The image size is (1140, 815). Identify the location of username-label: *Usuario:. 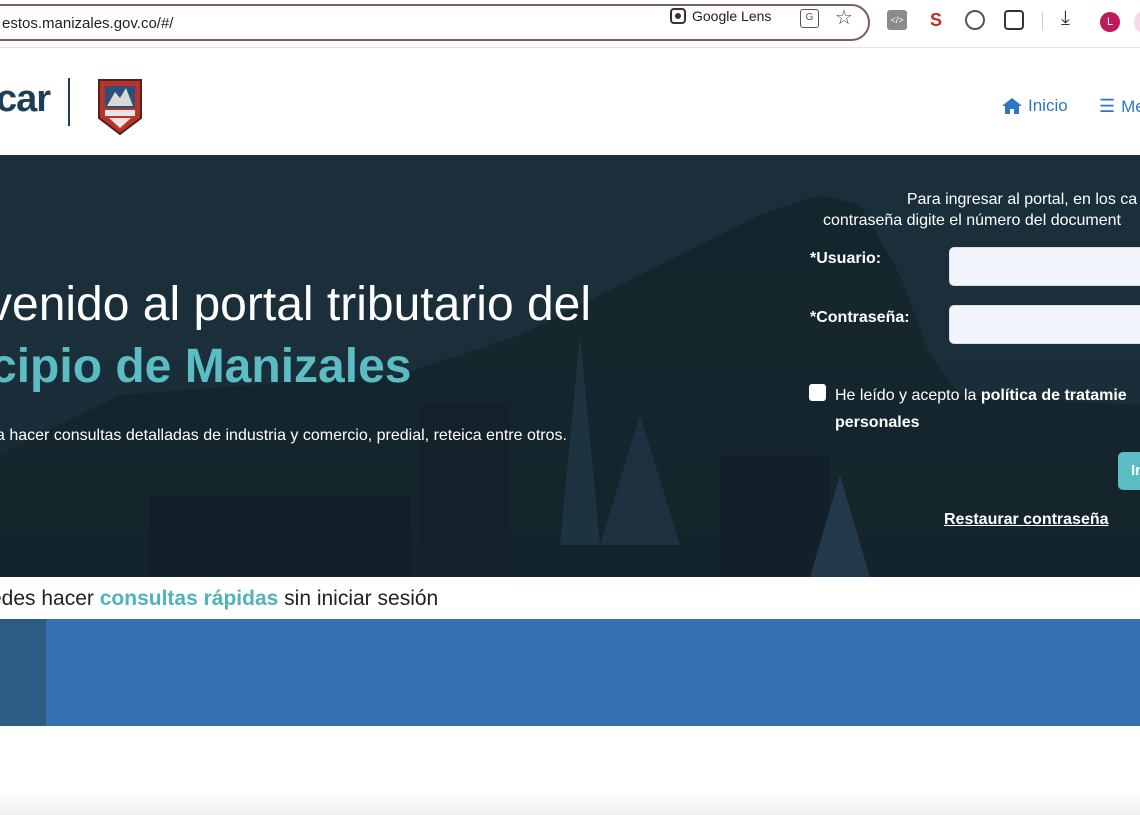
(846, 258).